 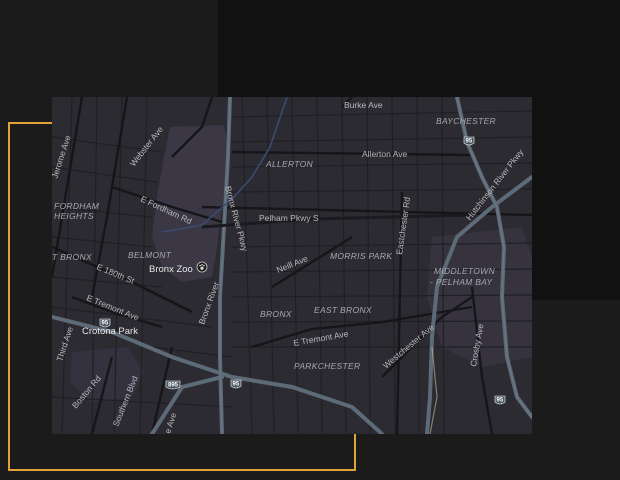 I want to click on street-label-westchester-ave: Westchester Ave, so click(x=408, y=346).